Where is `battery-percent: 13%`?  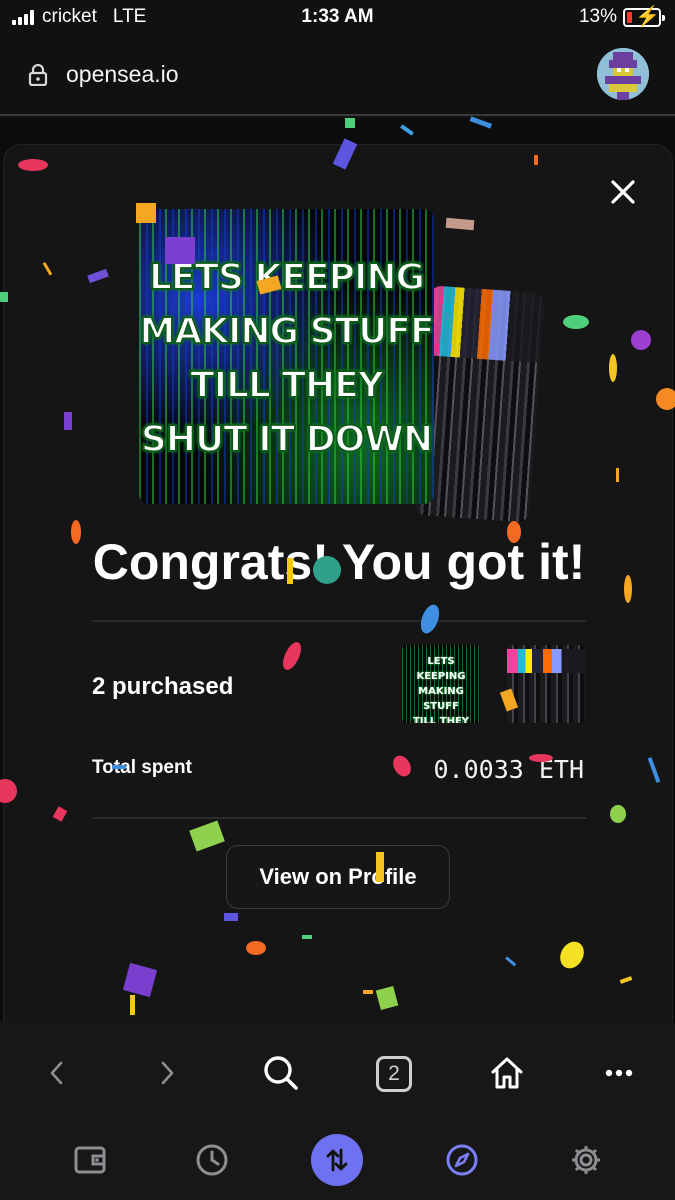
battery-percent: 13% is located at coordinates (597, 16).